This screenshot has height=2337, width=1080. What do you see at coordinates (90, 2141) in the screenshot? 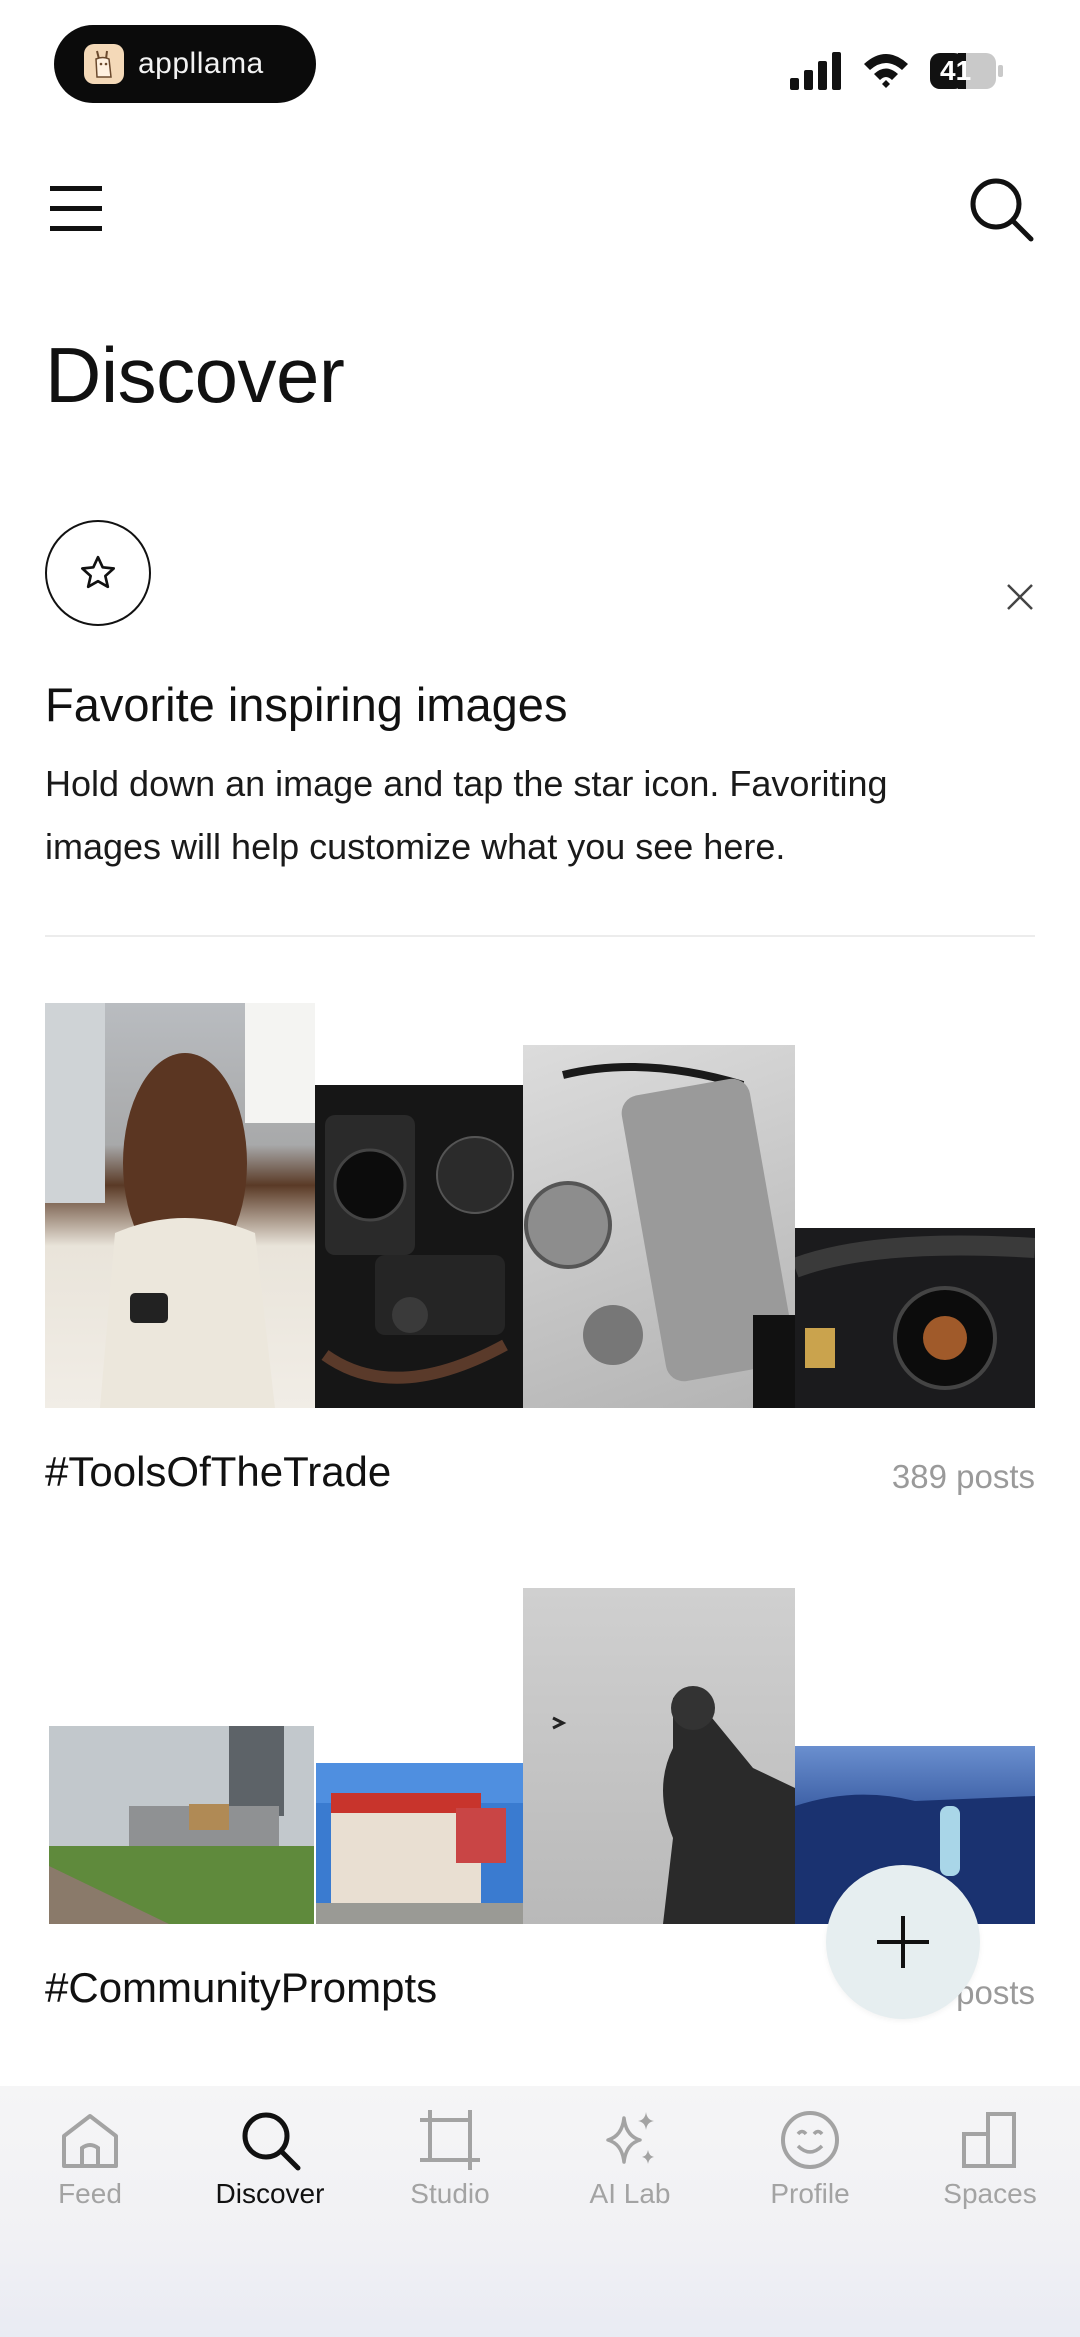
I see `home-icon` at bounding box center [90, 2141].